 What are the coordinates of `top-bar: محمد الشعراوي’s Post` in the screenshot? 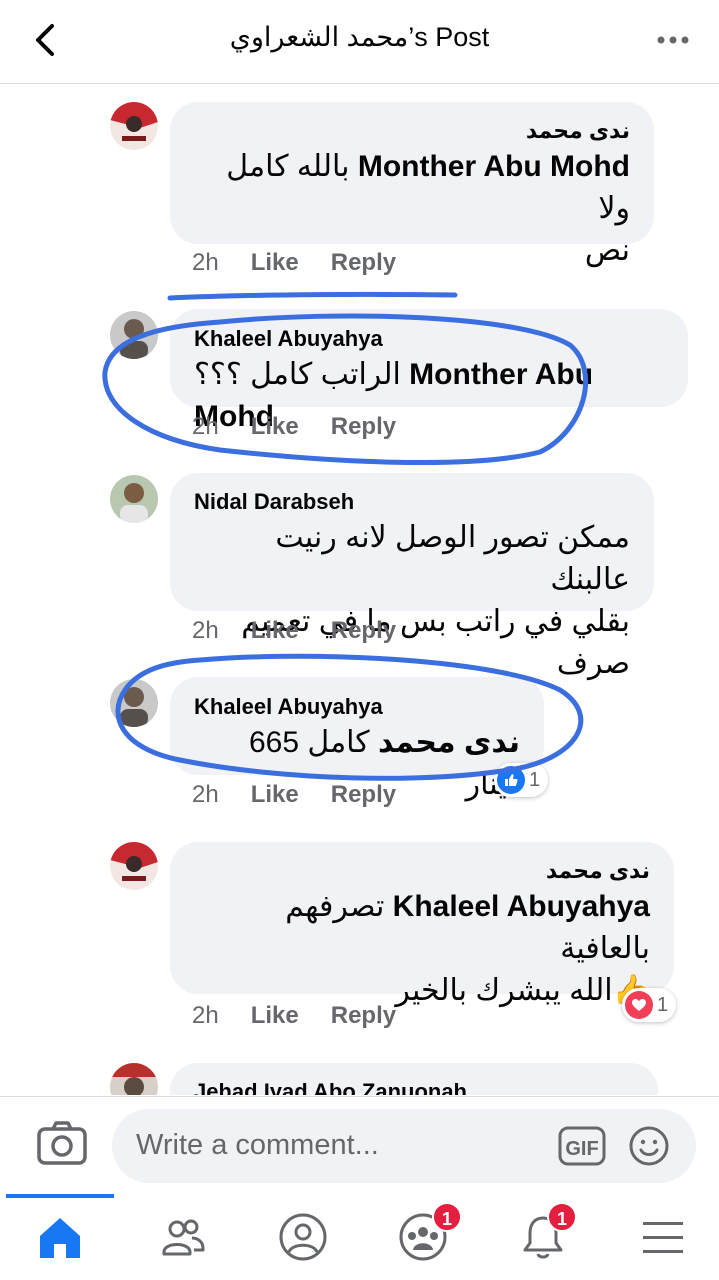 It's located at (359, 42).